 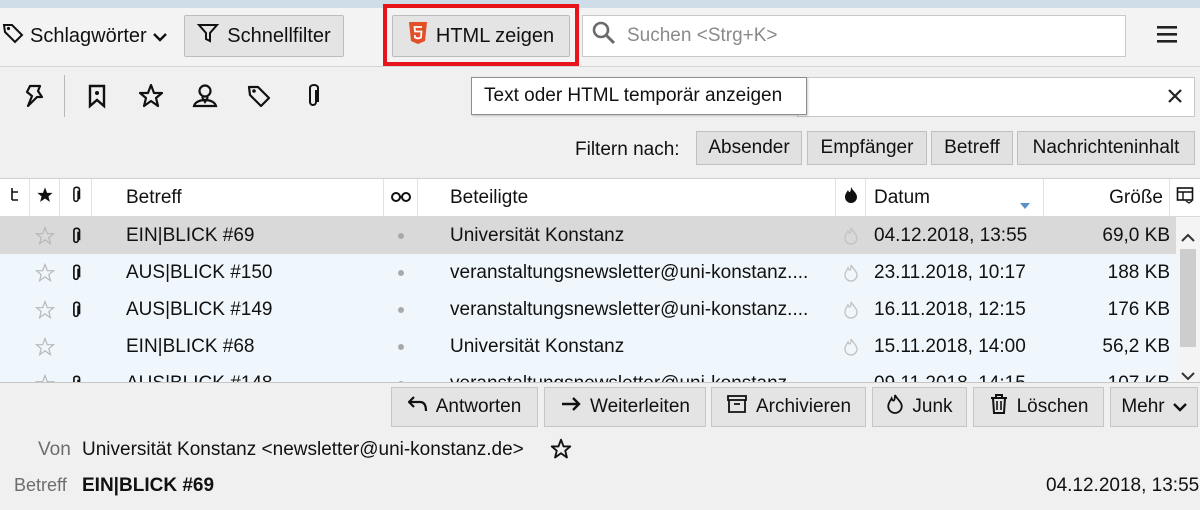 What do you see at coordinates (35, 96) in the screenshot?
I see `sticky-pin-icon` at bounding box center [35, 96].